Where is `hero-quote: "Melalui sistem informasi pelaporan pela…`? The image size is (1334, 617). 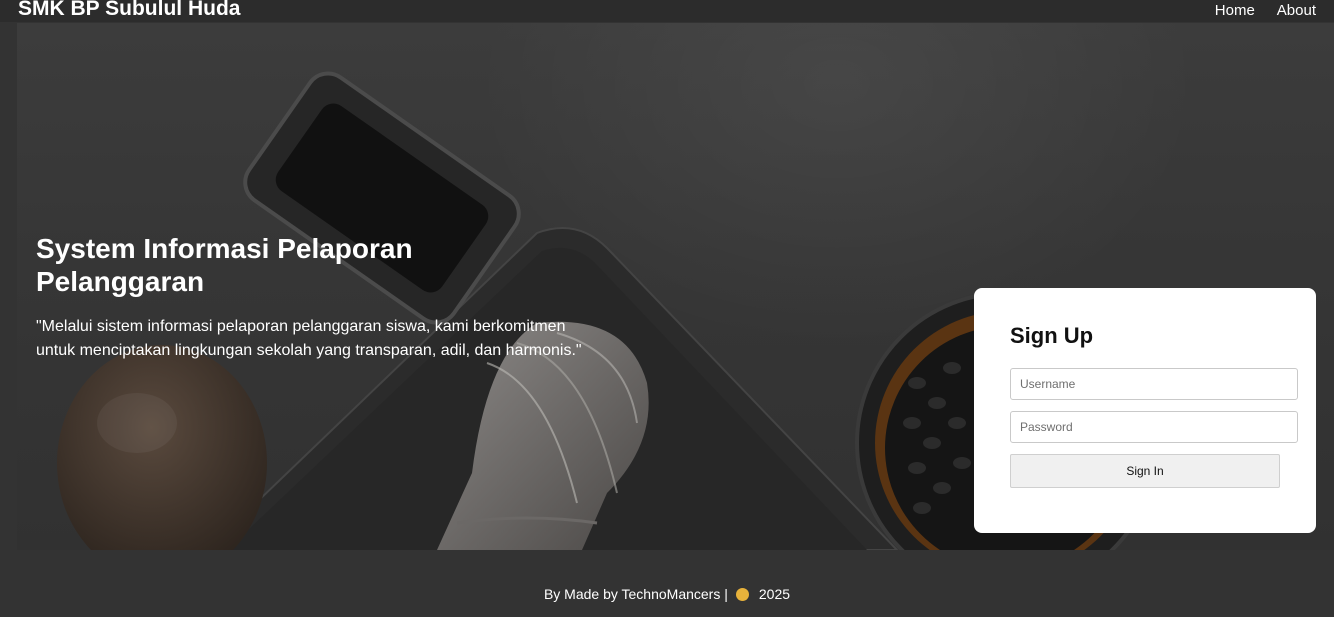 hero-quote: "Melalui sistem informasi pelaporan pela… is located at coordinates (309, 338).